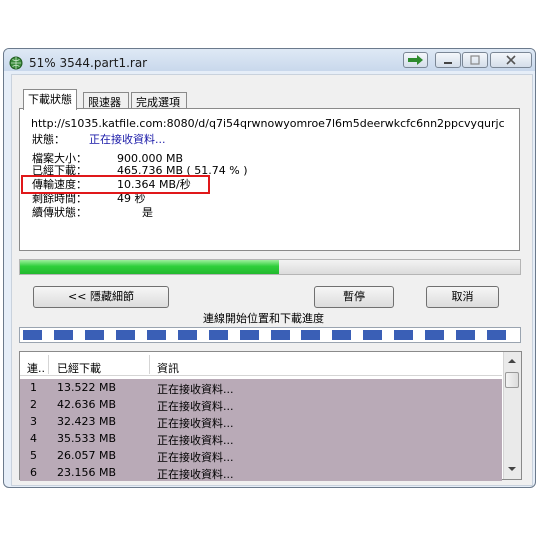 This screenshot has height=543, width=543. Describe the element at coordinates (36, 368) in the screenshot. I see `column-header-connection: 連..` at that location.